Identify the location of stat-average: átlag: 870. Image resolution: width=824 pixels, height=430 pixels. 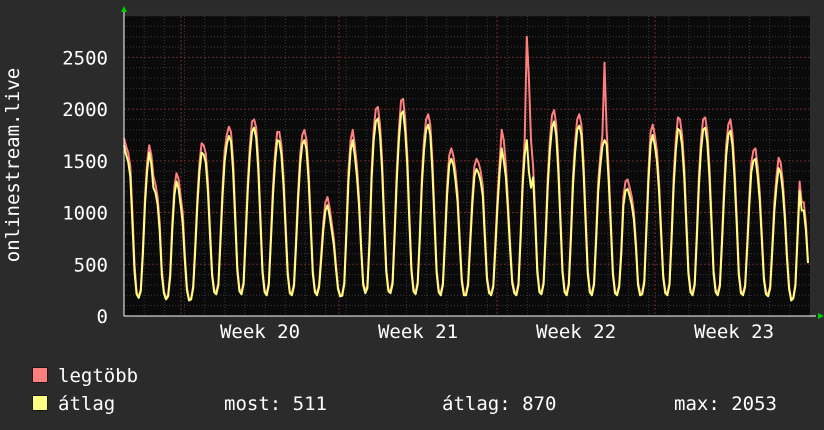
(499, 404).